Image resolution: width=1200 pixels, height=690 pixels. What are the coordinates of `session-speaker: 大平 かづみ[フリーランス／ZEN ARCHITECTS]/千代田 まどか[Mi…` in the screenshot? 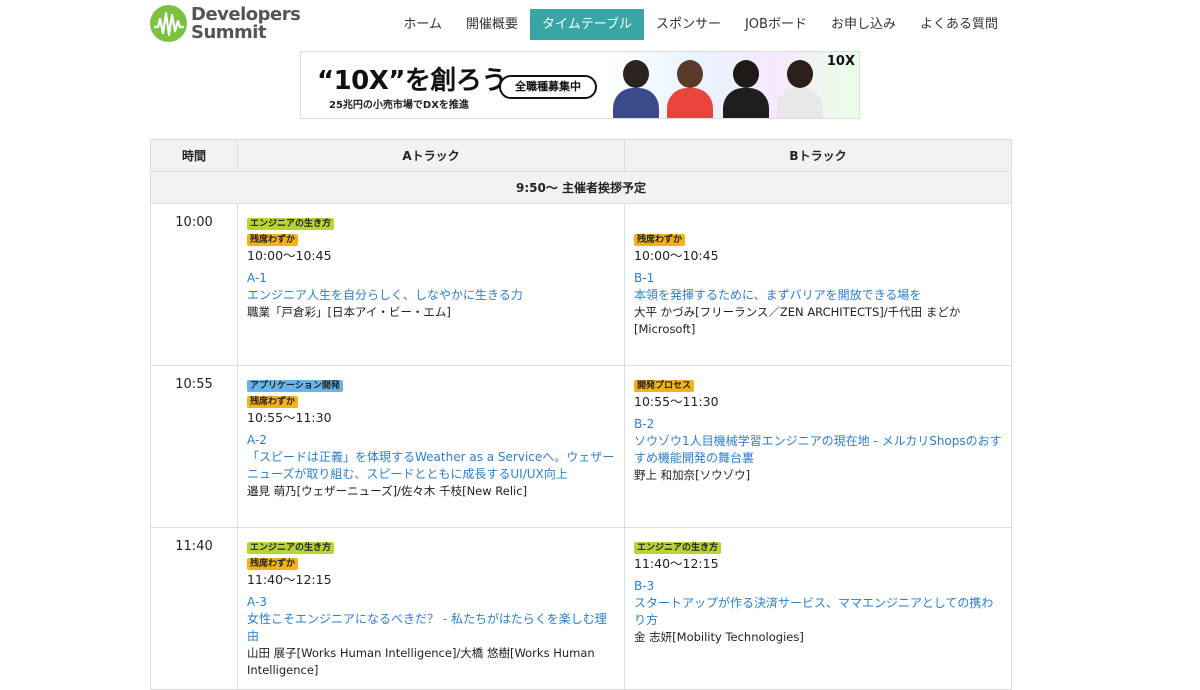 It's located at (797, 320).